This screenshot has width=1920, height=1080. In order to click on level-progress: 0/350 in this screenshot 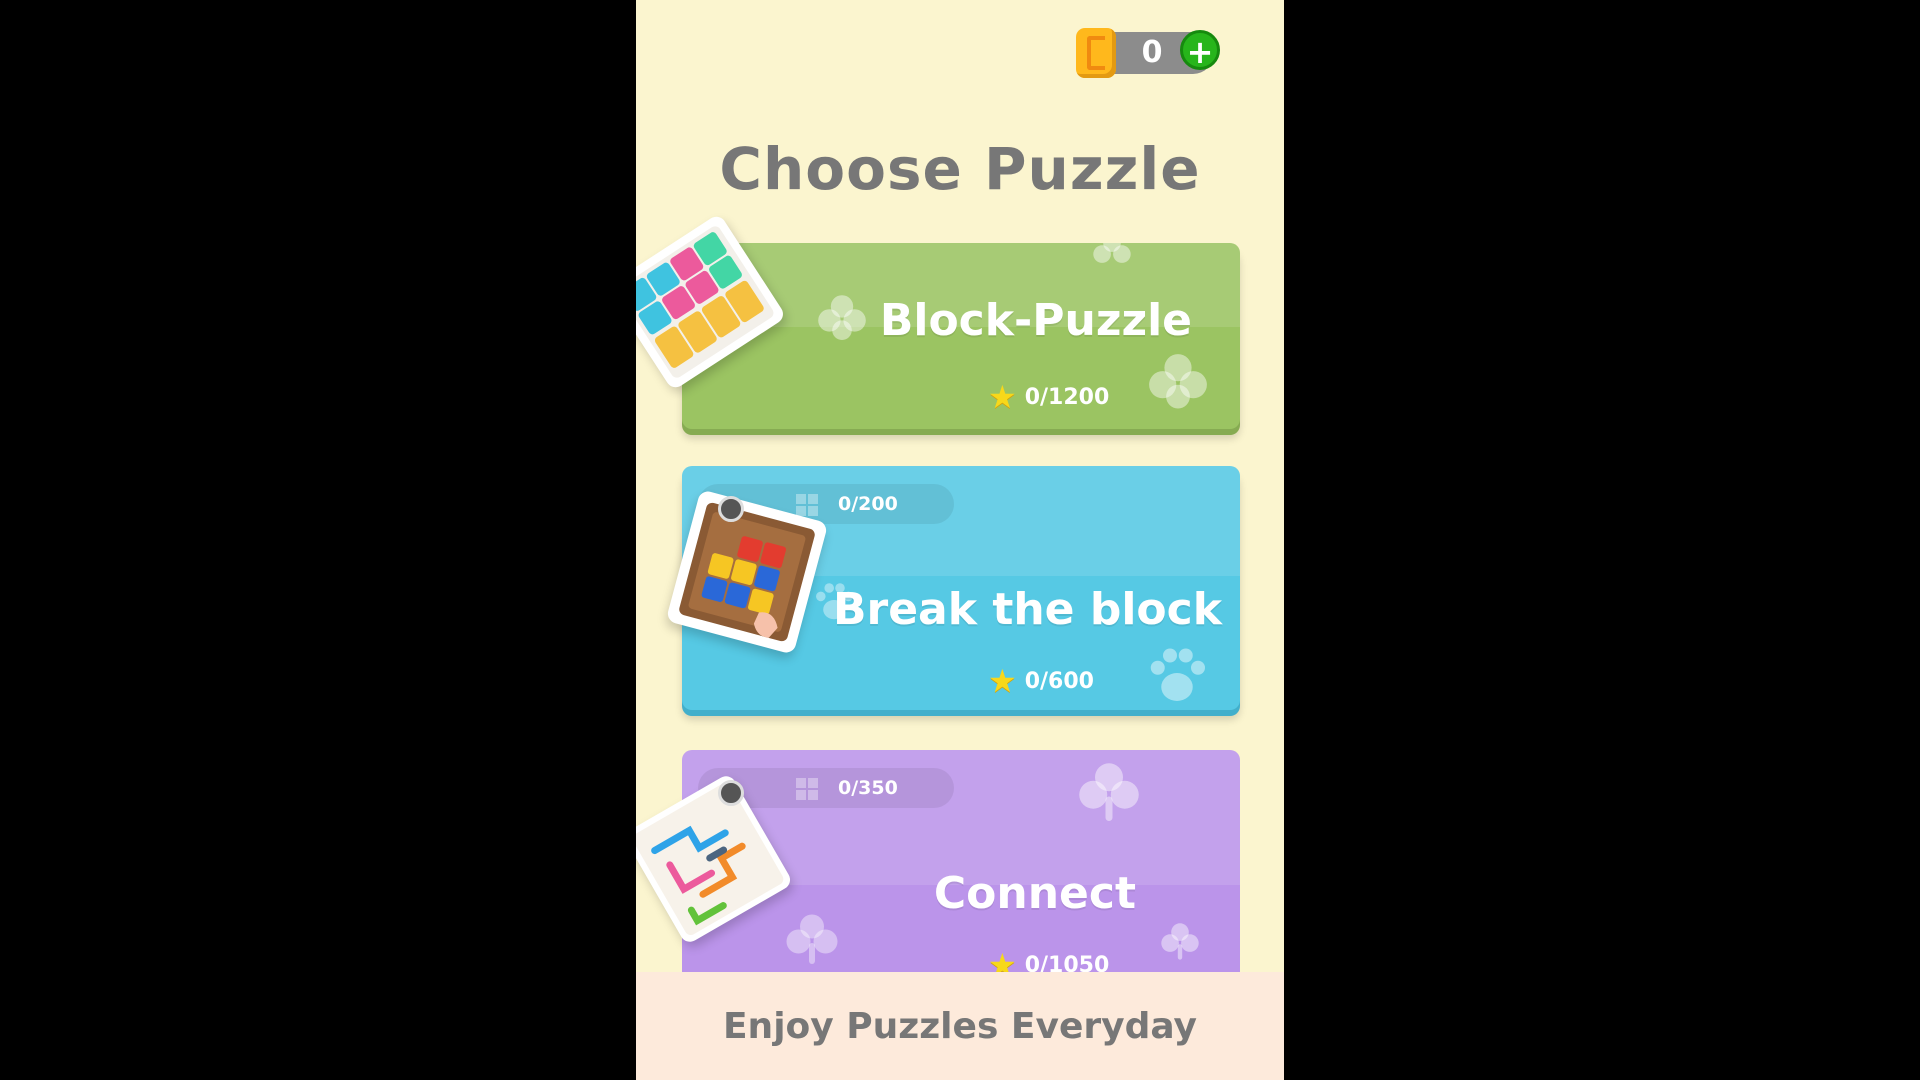, I will do `click(868, 788)`.